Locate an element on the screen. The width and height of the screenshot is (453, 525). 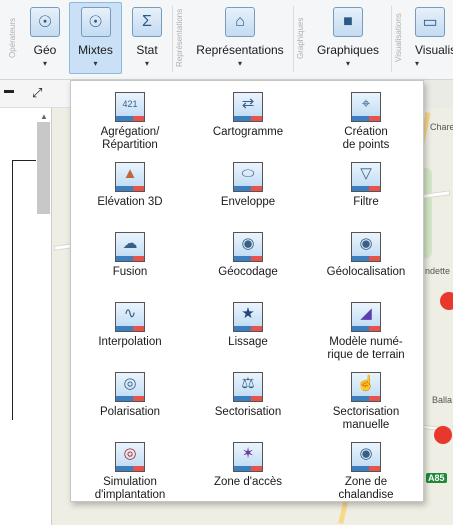
menu-item-polarisation: ◎ Polarisation is located at coordinates (130, 400).